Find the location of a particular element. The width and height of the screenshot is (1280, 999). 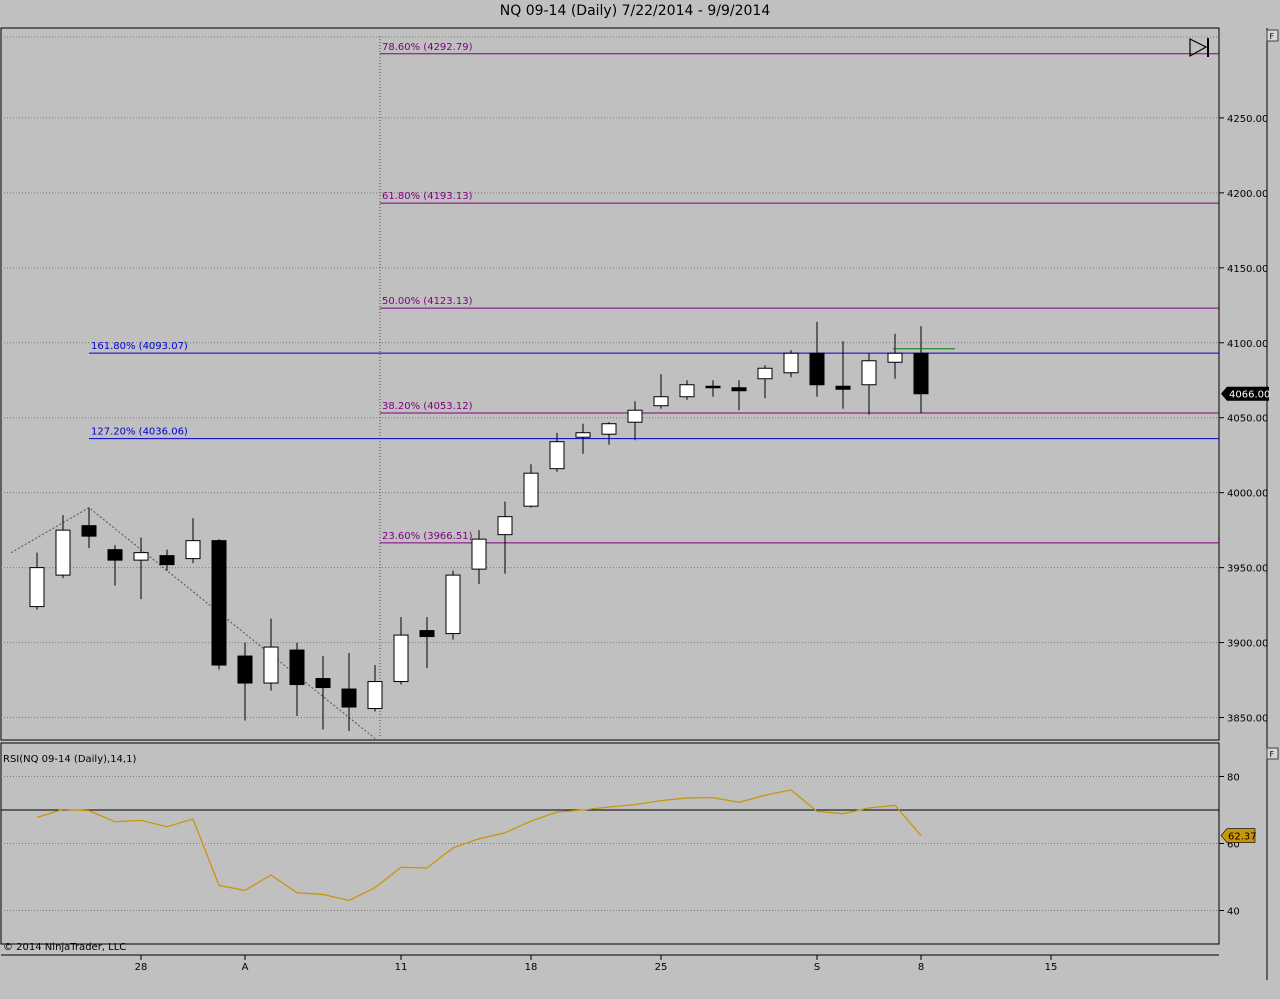

fib-extension-label: 127.20% (4036.06) is located at coordinates (139, 432).